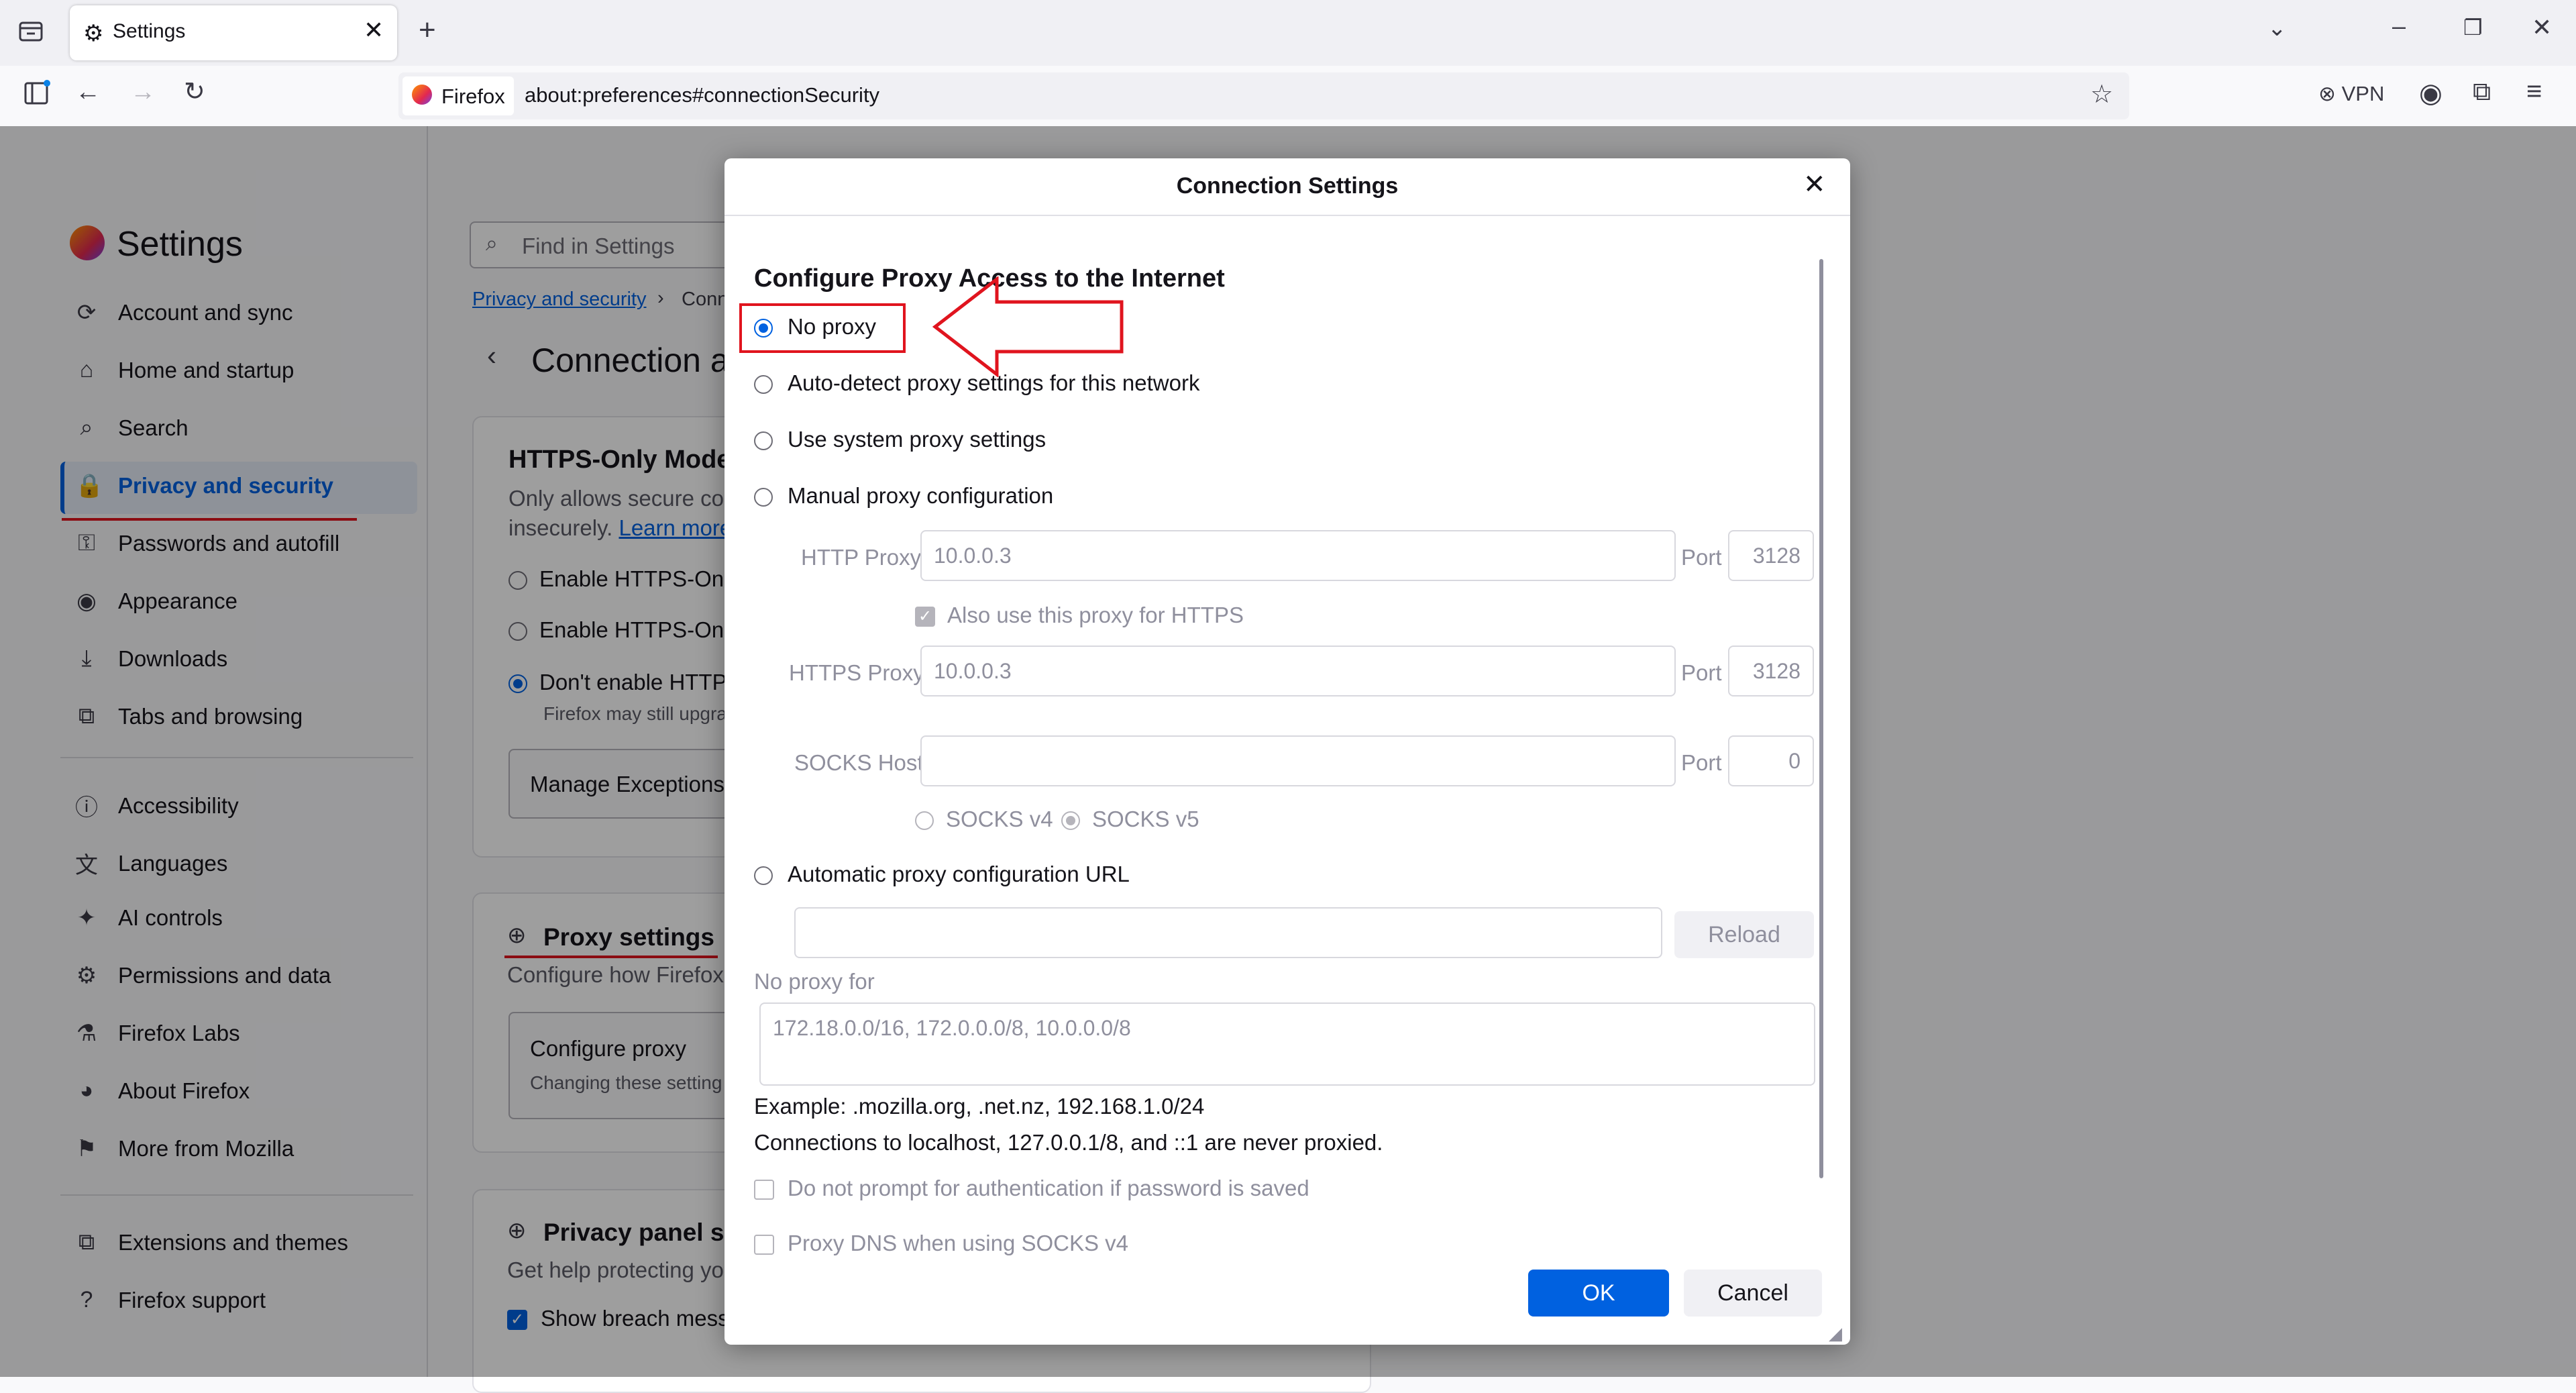  I want to click on http-proxy-label: HTTP Proxy, so click(861, 557).